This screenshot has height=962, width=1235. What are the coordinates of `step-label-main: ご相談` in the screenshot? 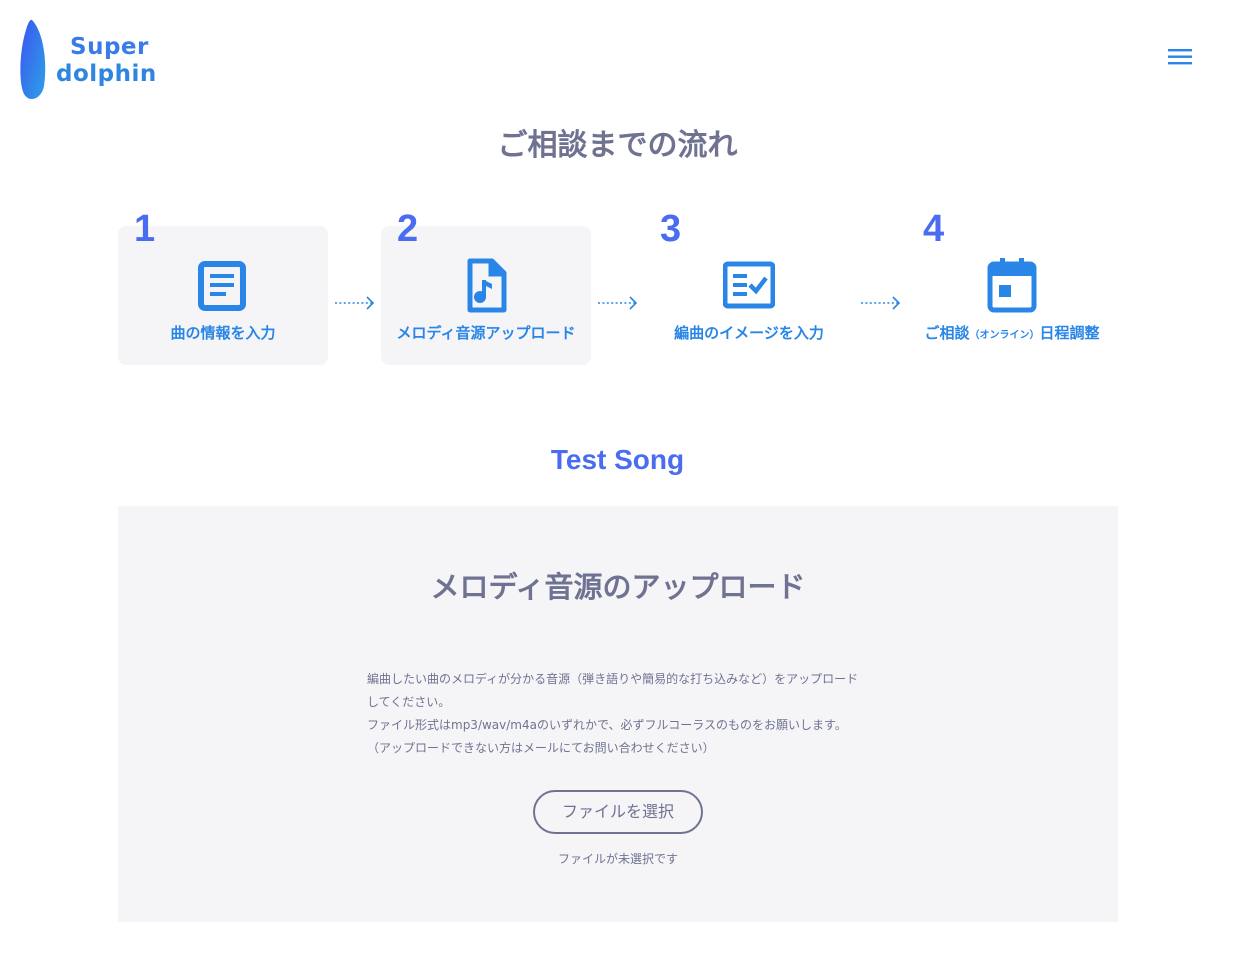 It's located at (947, 333).